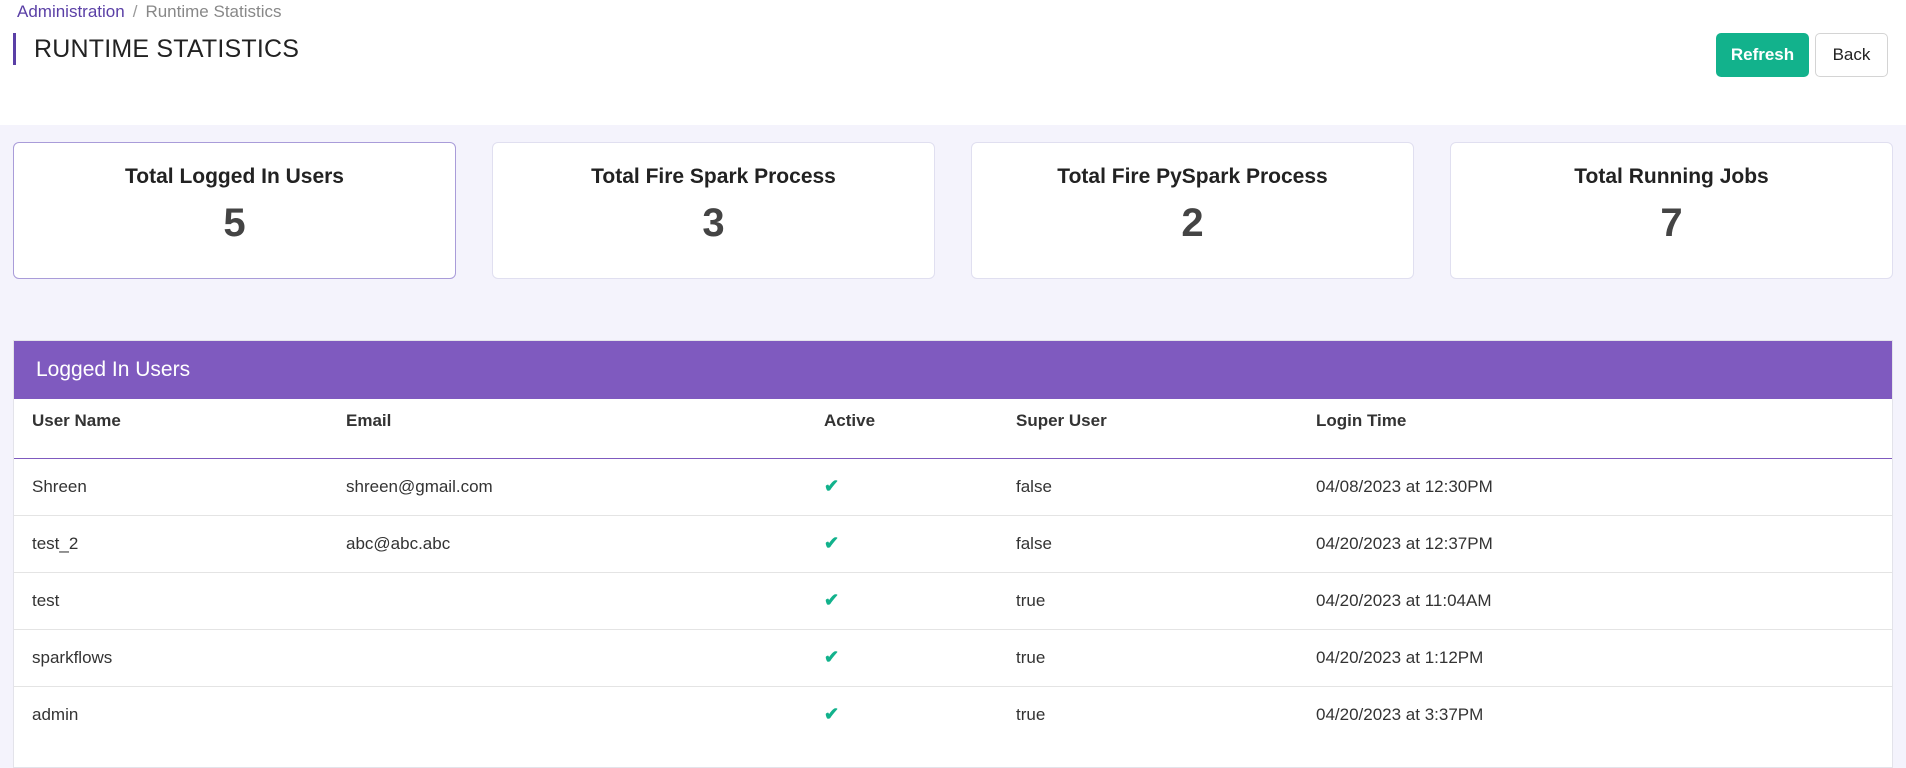 The width and height of the screenshot is (1906, 768). What do you see at coordinates (1604, 601) in the screenshot?
I see `cell-login-time: 04/20/2023 at 11:04AM` at bounding box center [1604, 601].